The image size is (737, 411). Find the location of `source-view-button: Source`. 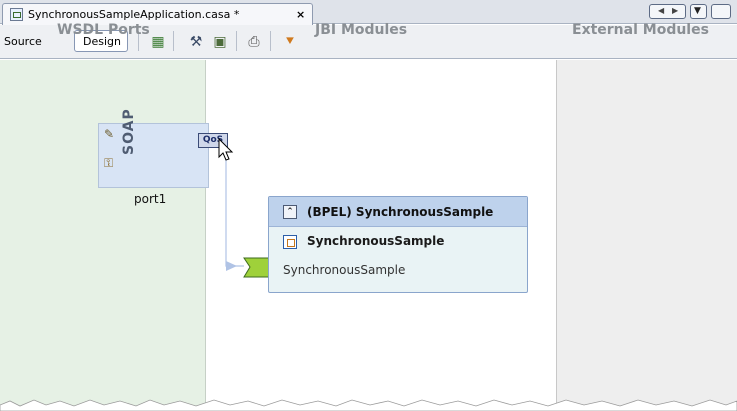

source-view-button: Source is located at coordinates (23, 41).